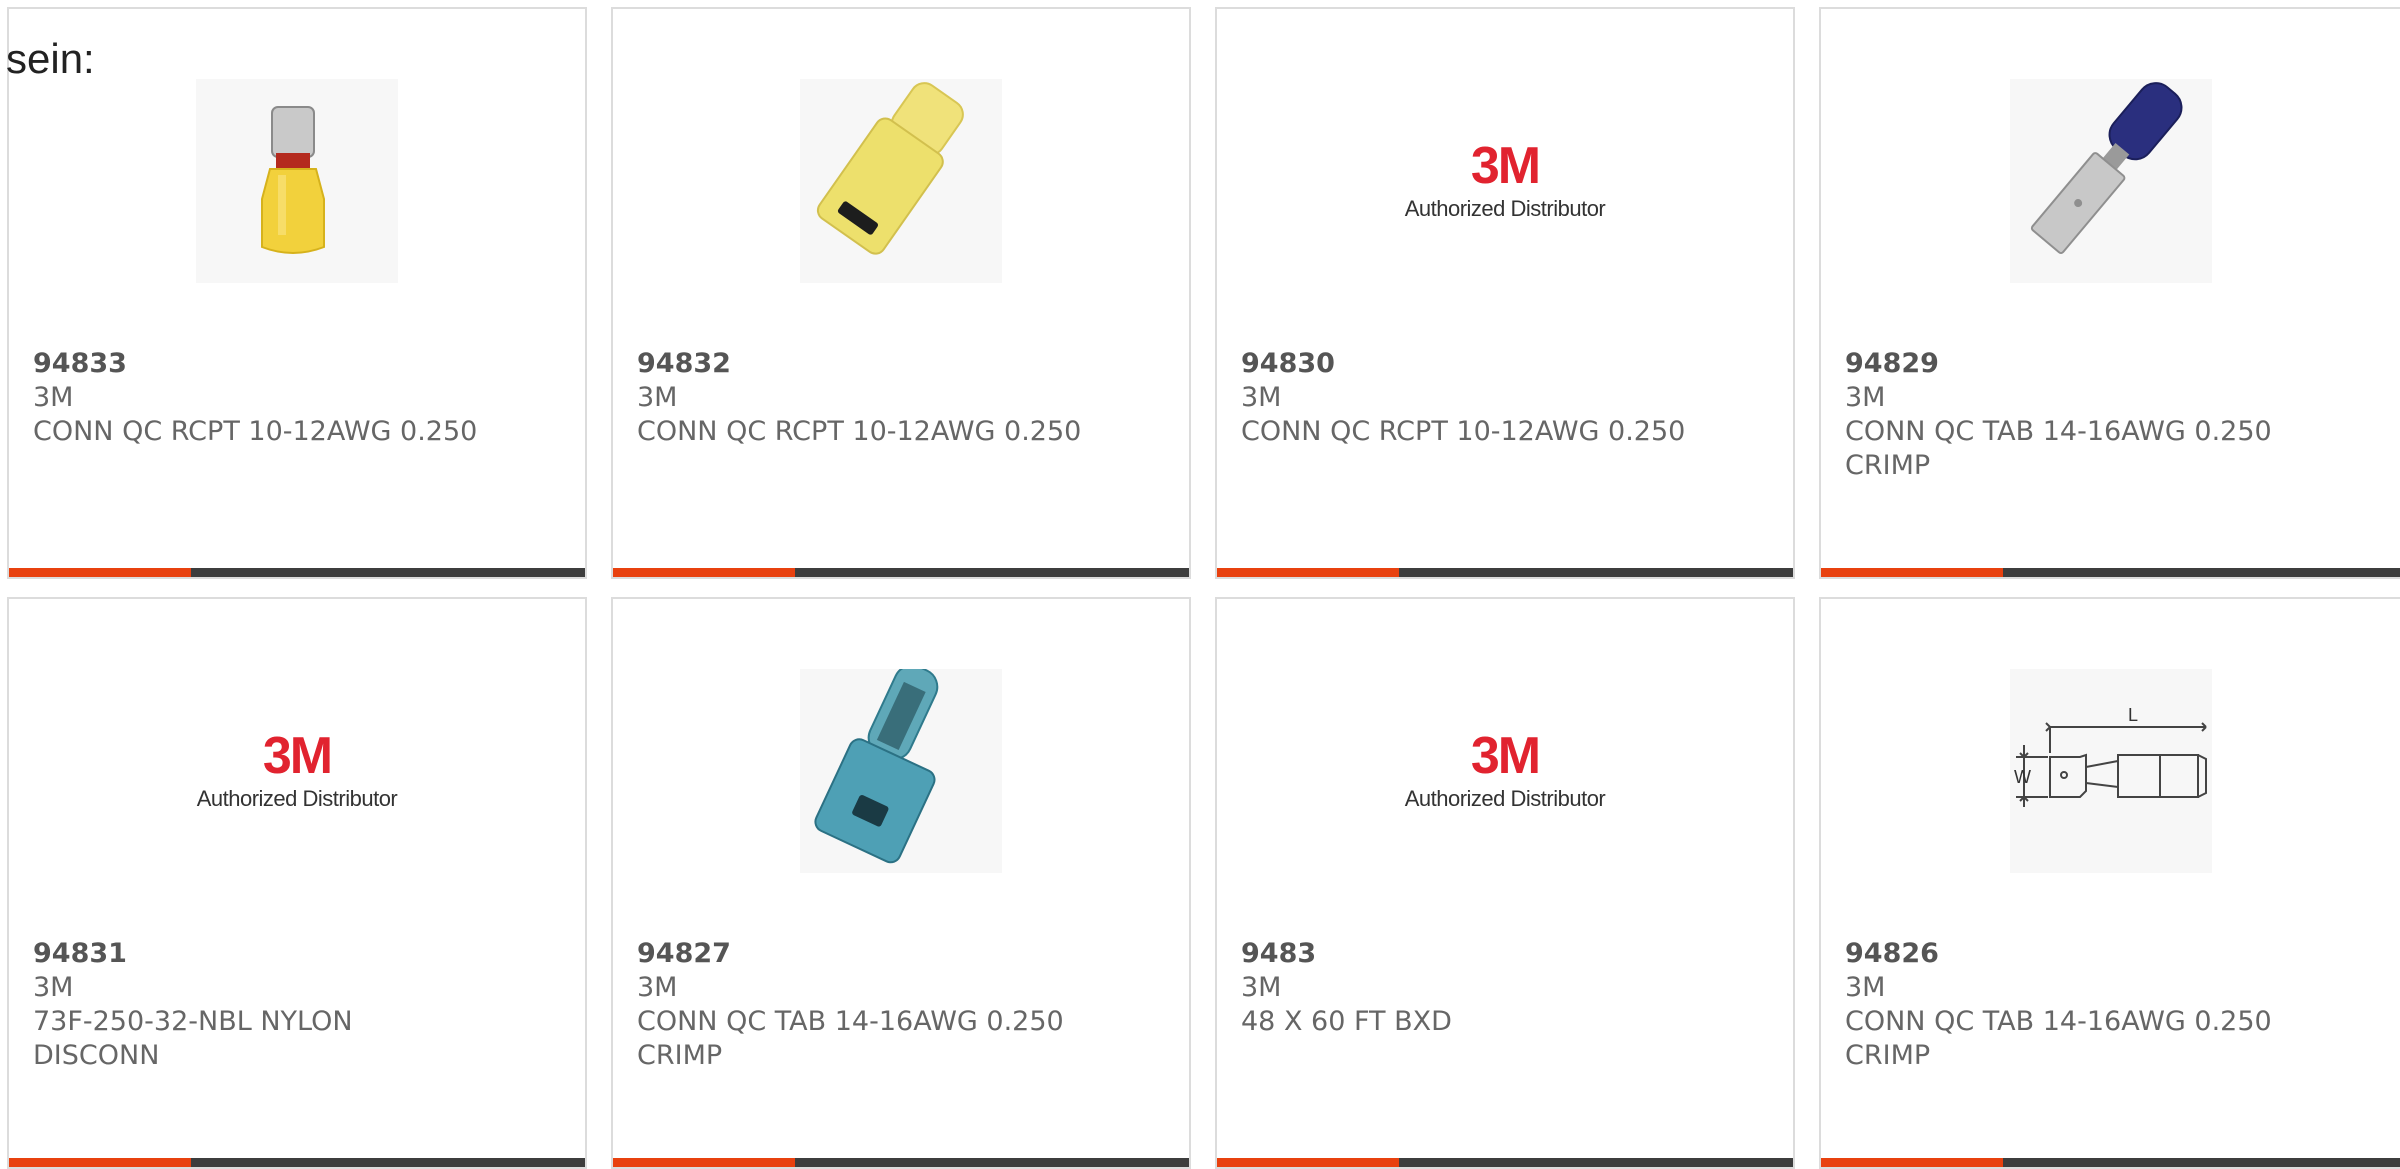 The height and width of the screenshot is (1169, 2400). Describe the element at coordinates (299, 364) in the screenshot. I see `part-number: 94833` at that location.